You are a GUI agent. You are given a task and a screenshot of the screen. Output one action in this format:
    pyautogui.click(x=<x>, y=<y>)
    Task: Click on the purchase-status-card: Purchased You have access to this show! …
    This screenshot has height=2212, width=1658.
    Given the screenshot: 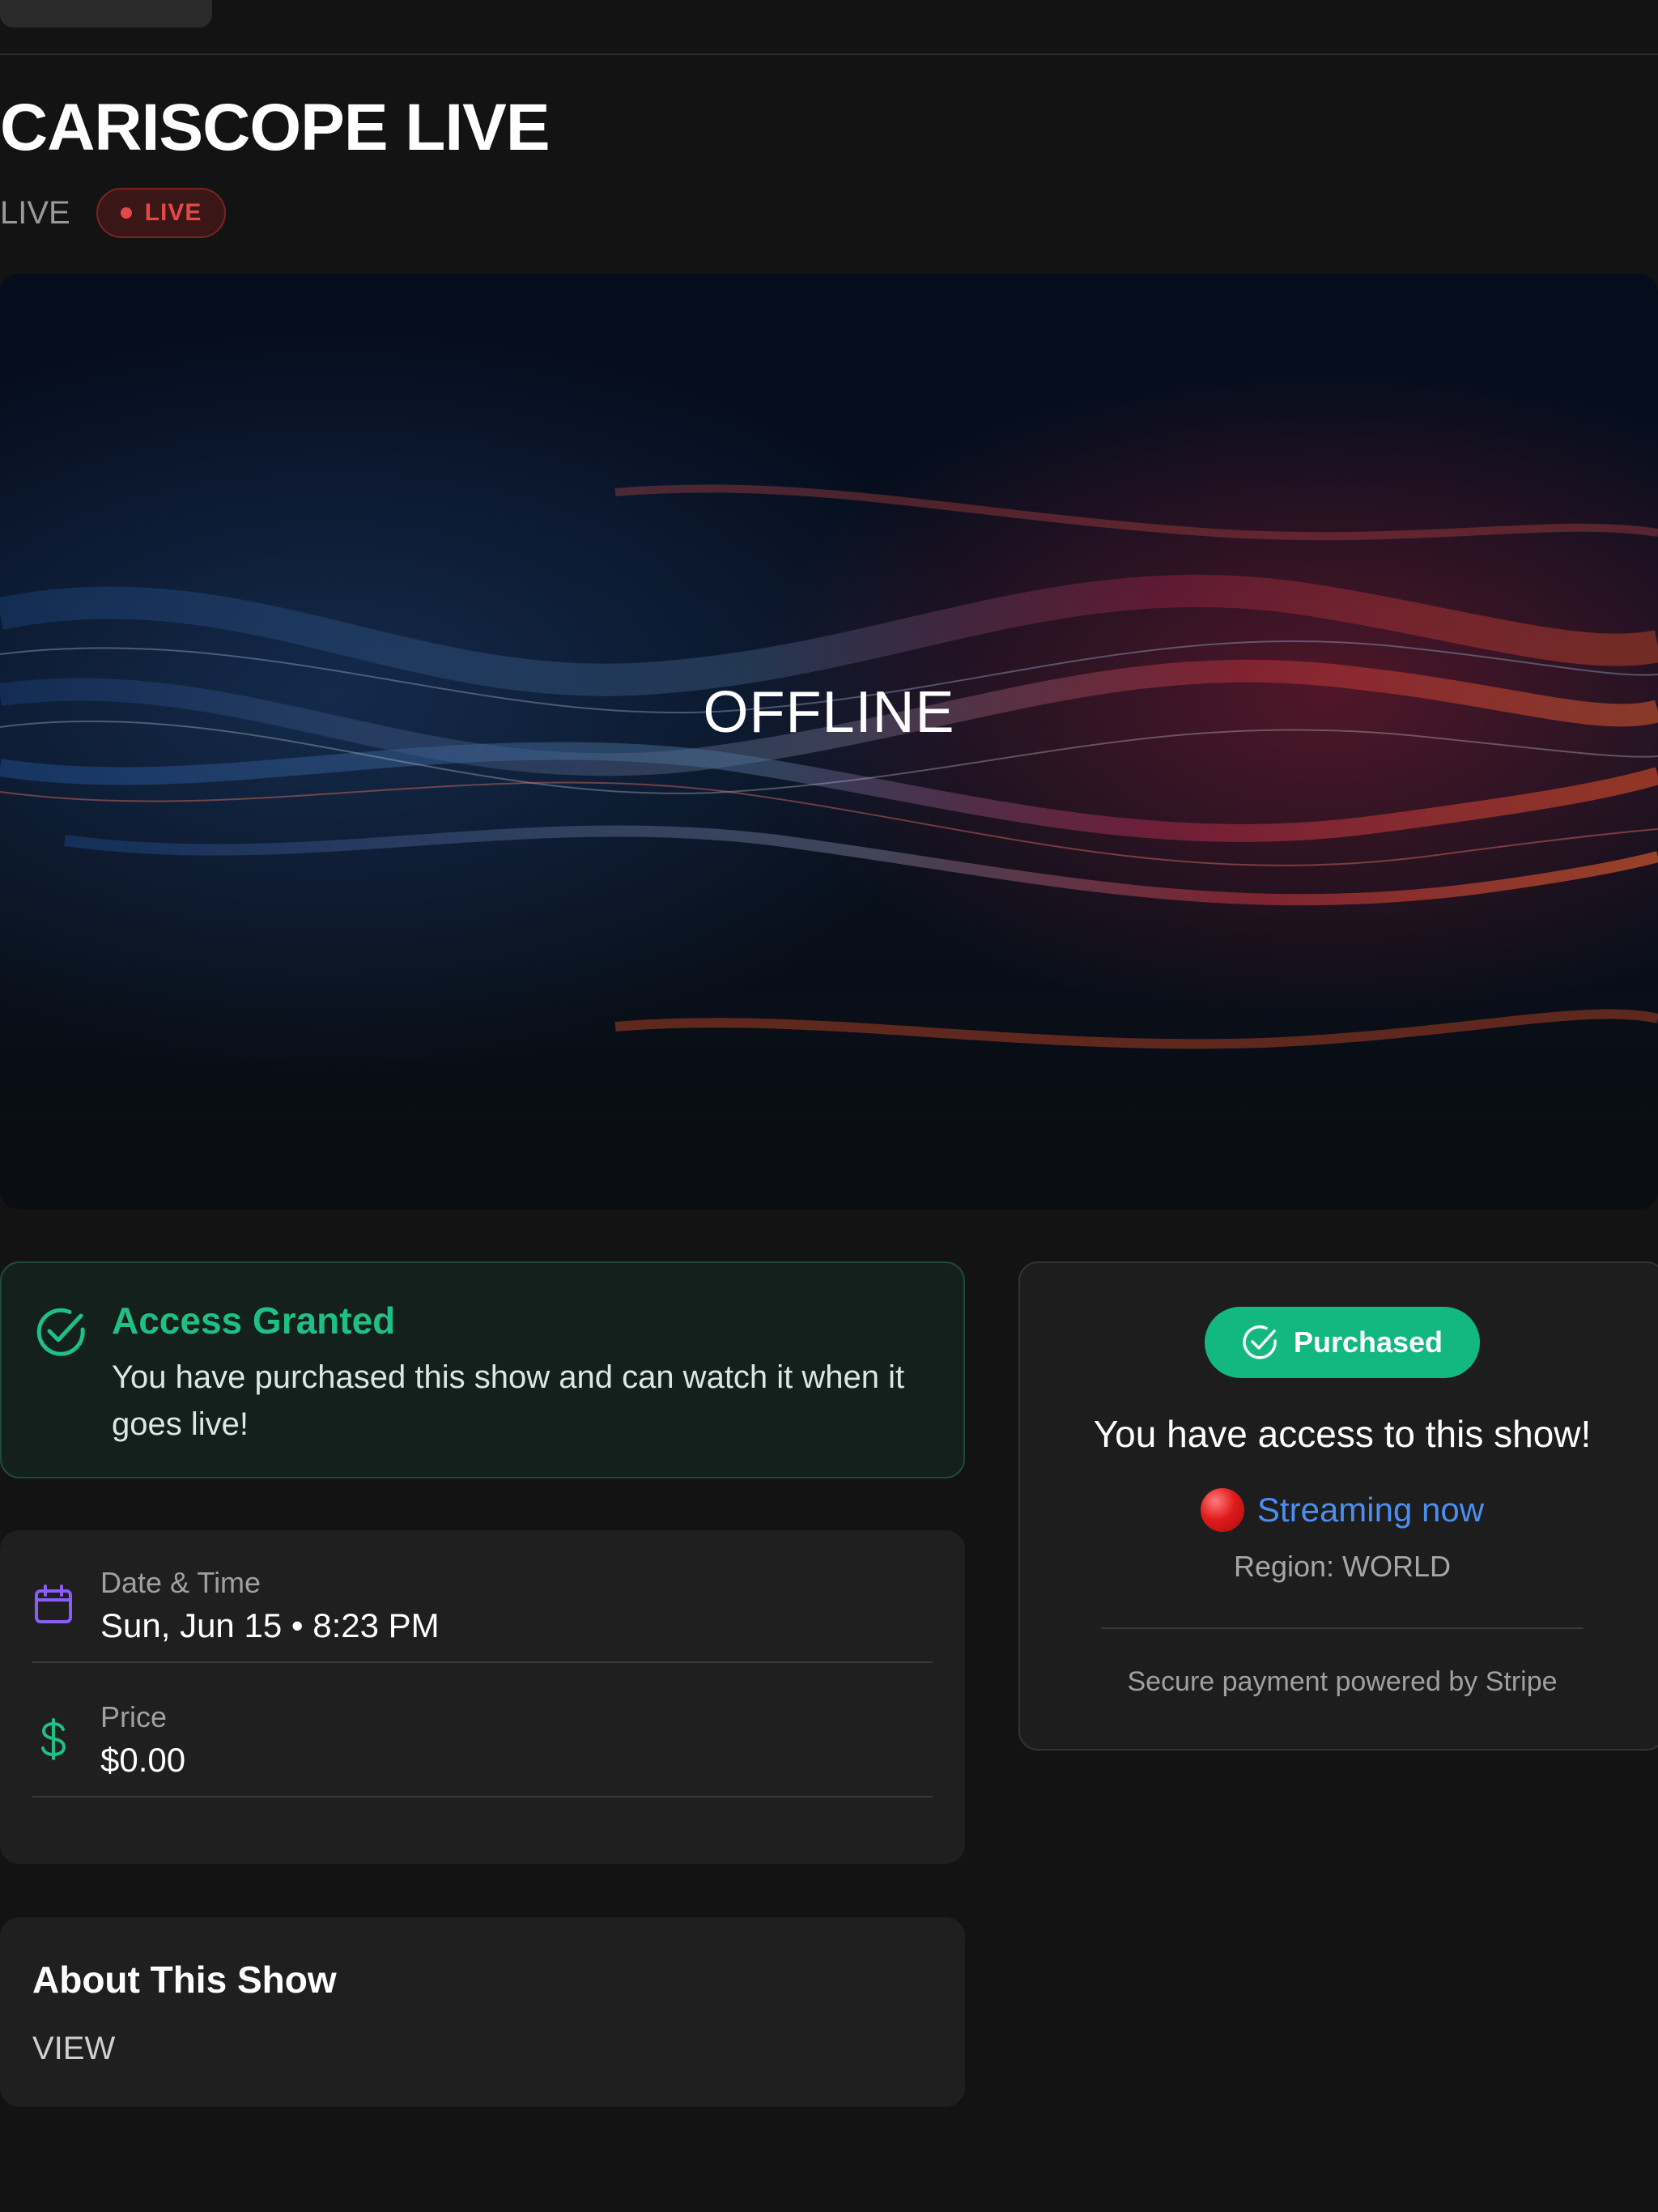 What is the action you would take?
    pyautogui.click(x=1338, y=1506)
    